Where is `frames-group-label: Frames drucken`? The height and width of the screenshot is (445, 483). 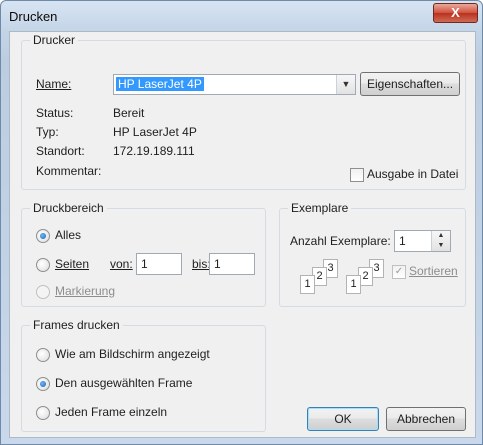
frames-group-label: Frames drucken is located at coordinates (76, 325).